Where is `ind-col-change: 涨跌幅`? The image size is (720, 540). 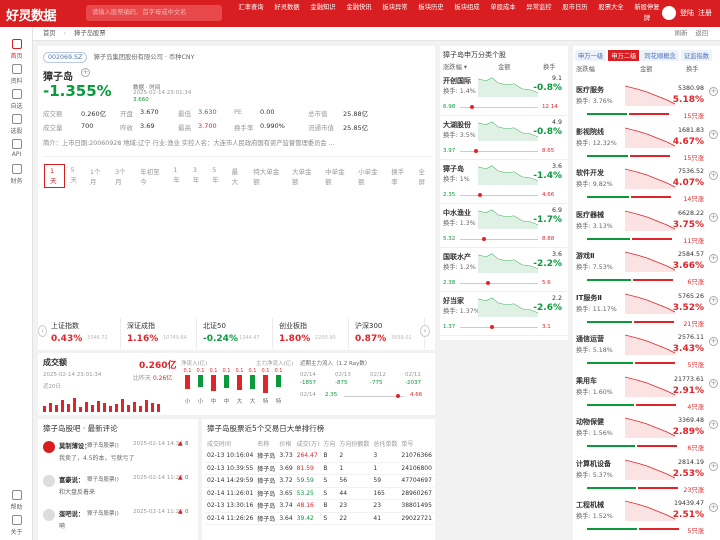
ind-col-change: 涨跌幅 is located at coordinates (585, 68).